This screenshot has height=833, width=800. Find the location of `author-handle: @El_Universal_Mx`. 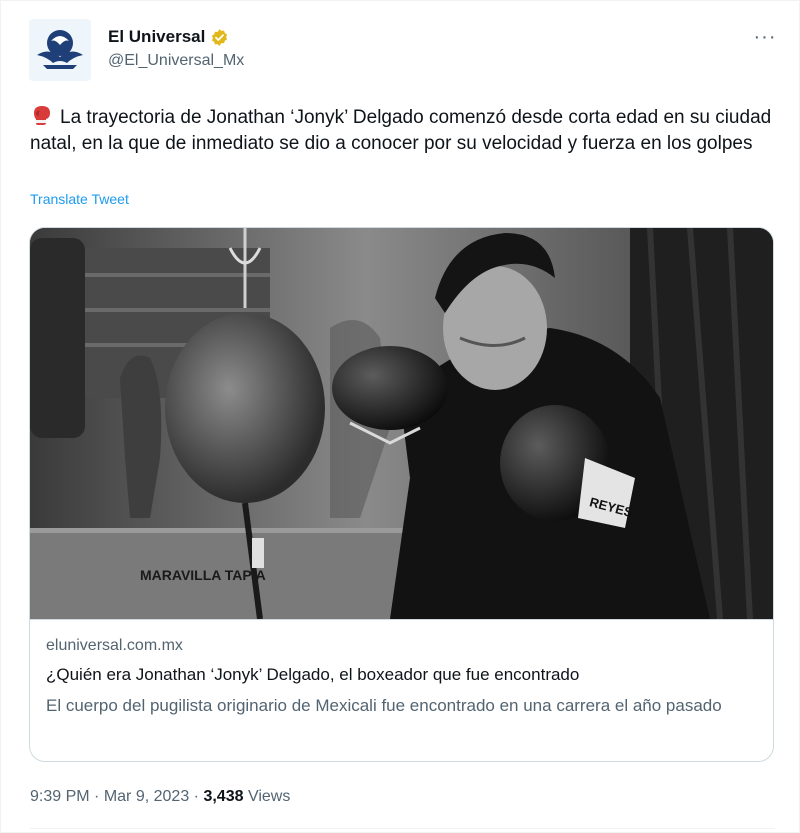

author-handle: @El_Universal_Mx is located at coordinates (176, 61).